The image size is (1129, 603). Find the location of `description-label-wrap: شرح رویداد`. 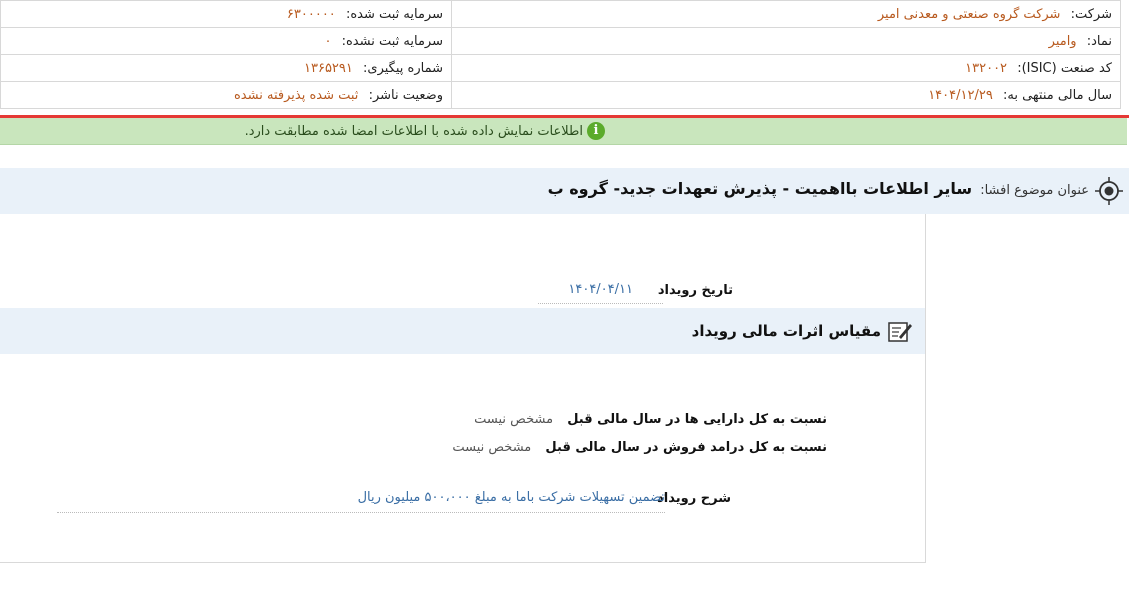

description-label-wrap: شرح رویداد is located at coordinates (694, 498).